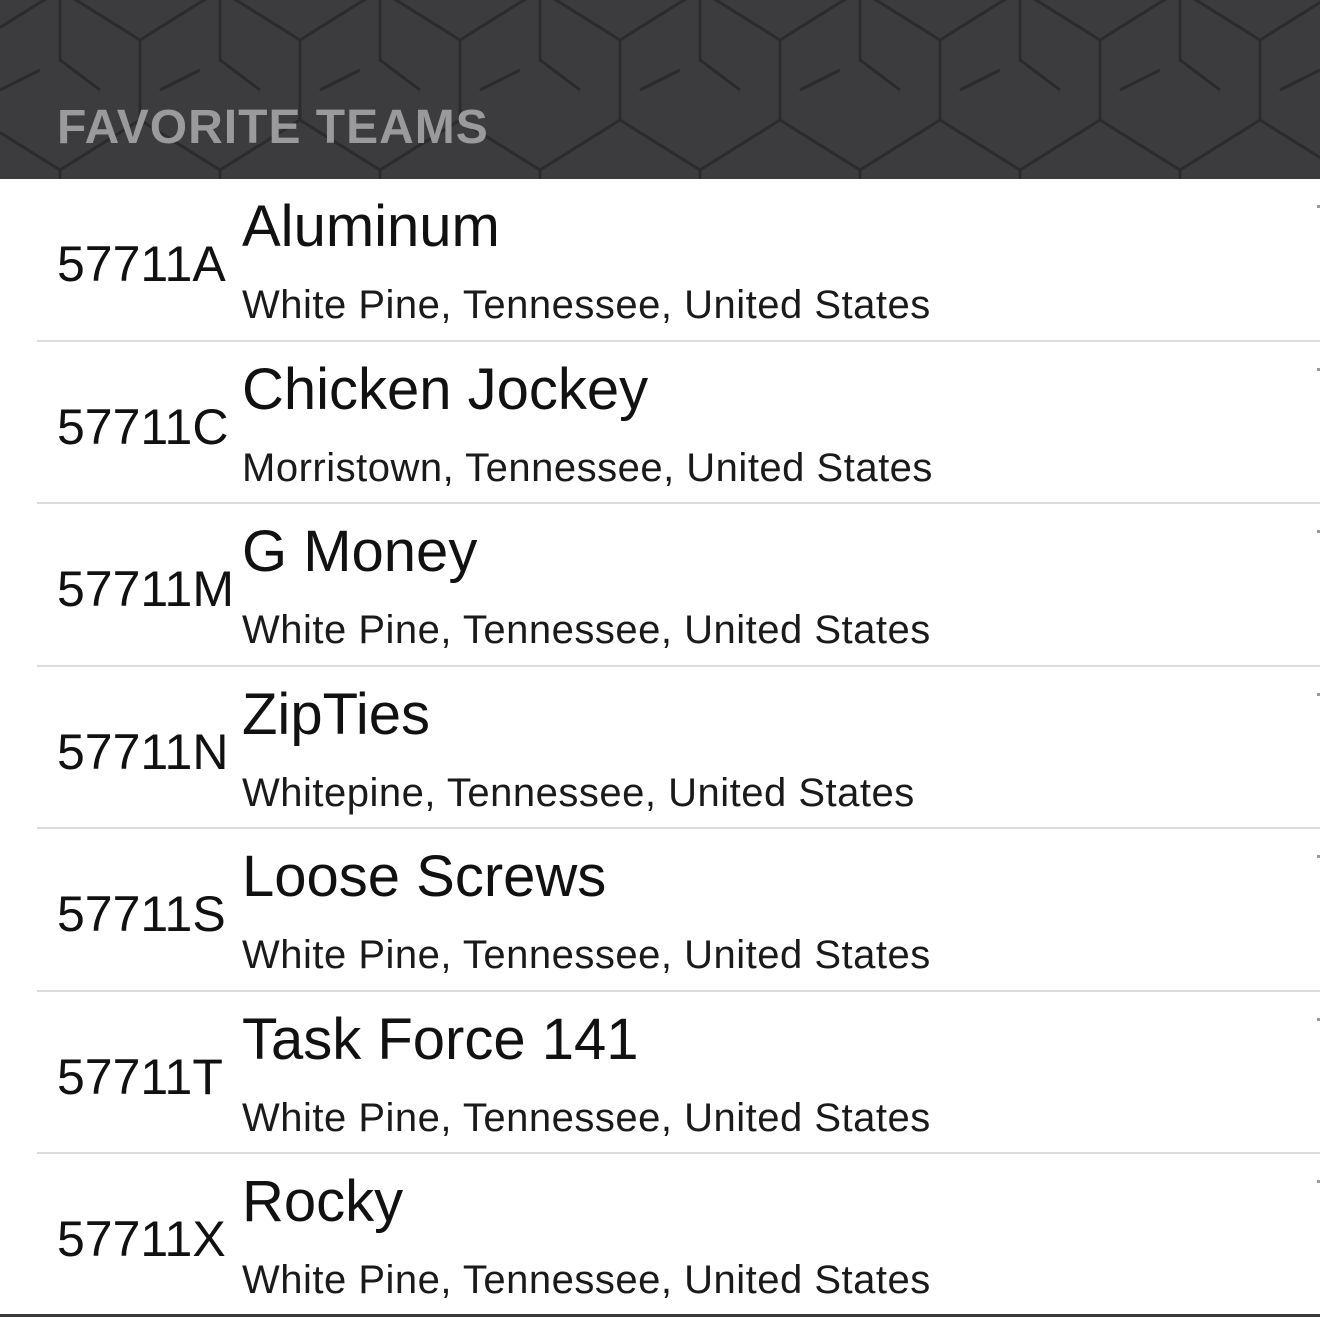 This screenshot has width=1320, height=1320. What do you see at coordinates (424, 876) in the screenshot?
I see `team-name: Loose Screws` at bounding box center [424, 876].